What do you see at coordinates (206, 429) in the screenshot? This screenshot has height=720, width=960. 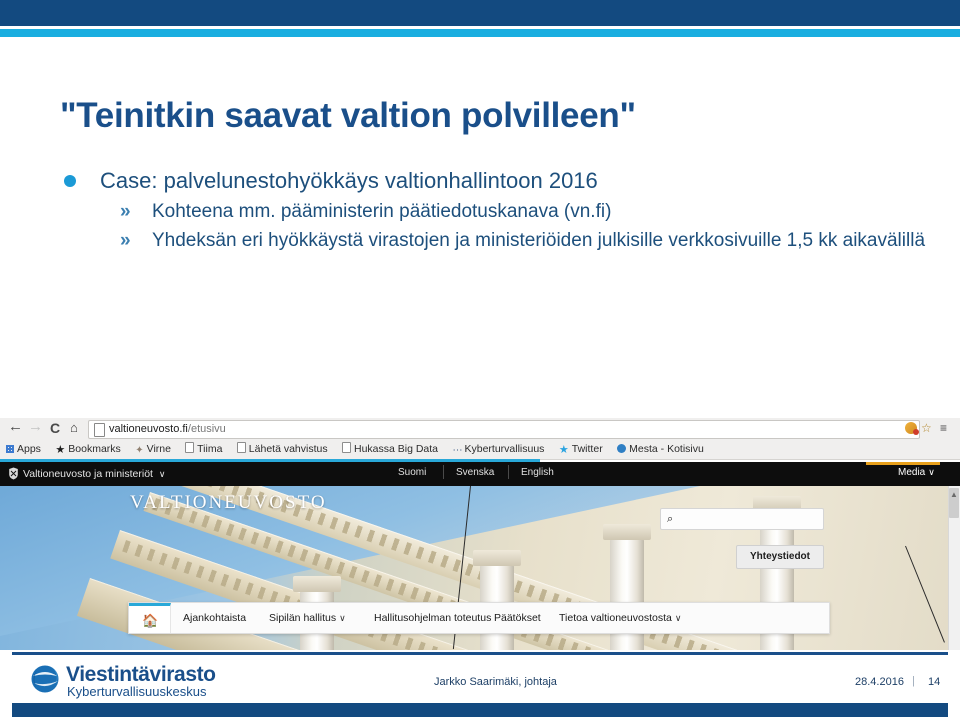 I see `url-path: /etusivu` at bounding box center [206, 429].